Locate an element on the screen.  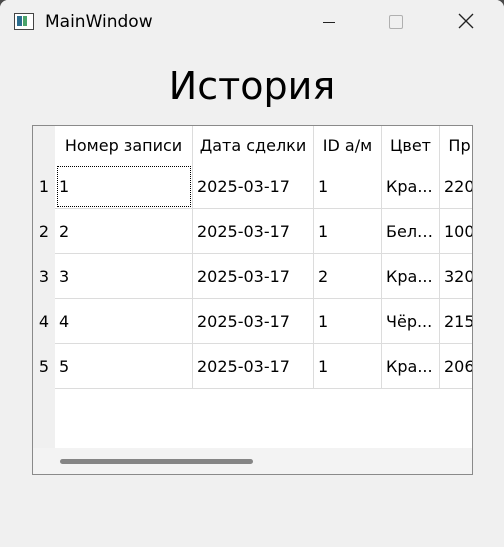
minimize-button is located at coordinates (329, 22).